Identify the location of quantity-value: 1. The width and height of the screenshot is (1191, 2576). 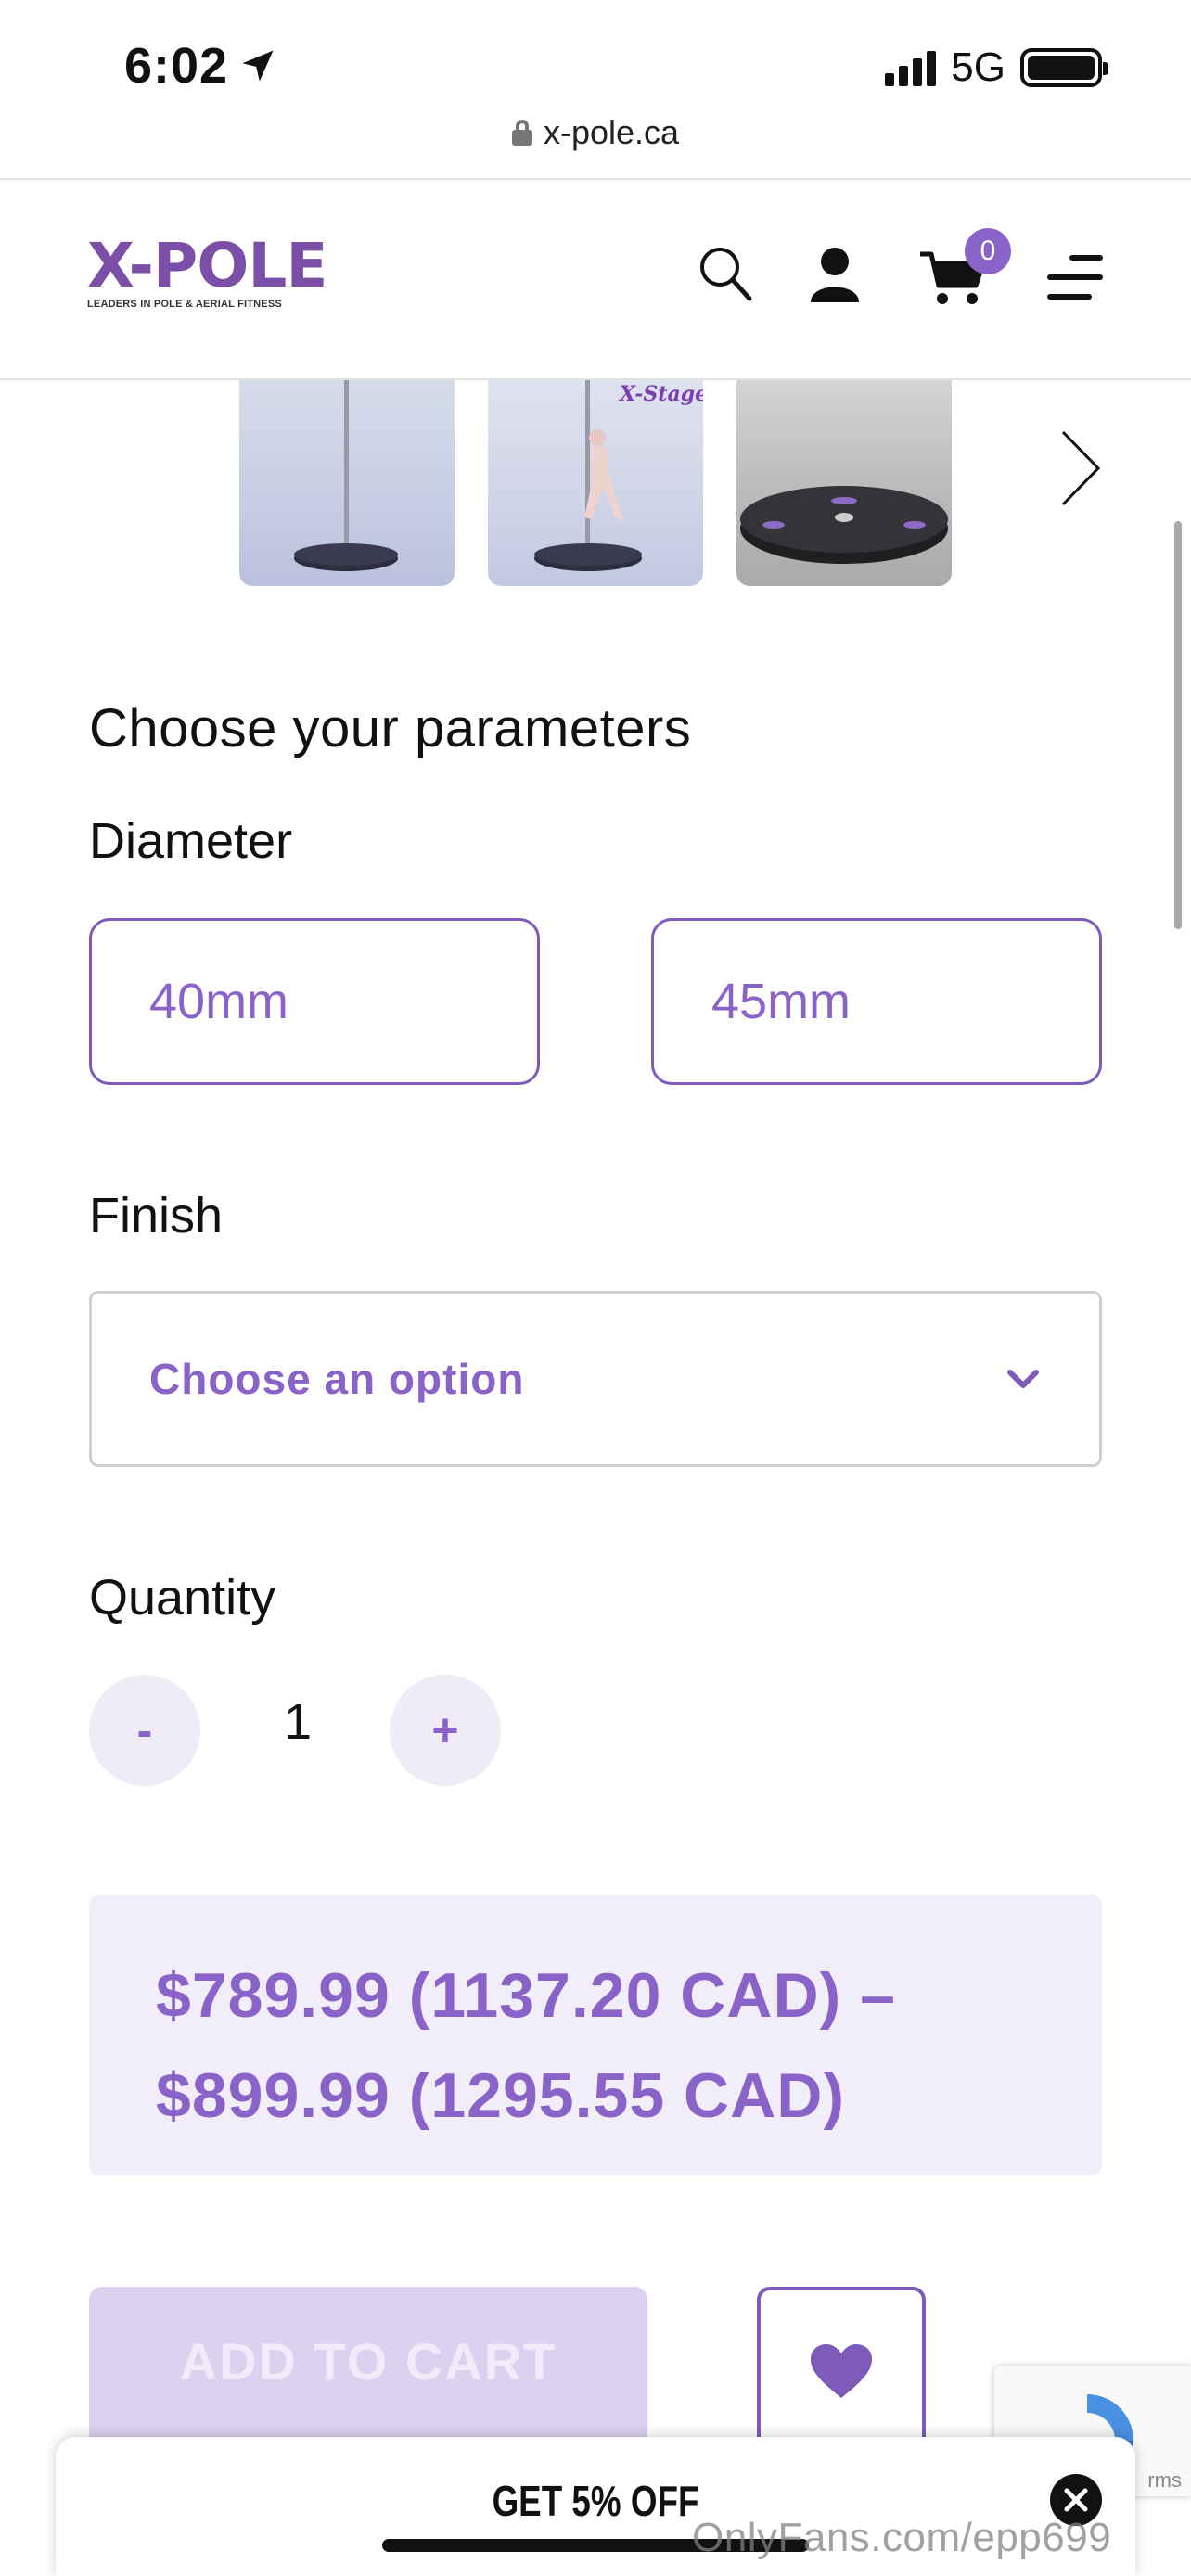
(298, 1722).